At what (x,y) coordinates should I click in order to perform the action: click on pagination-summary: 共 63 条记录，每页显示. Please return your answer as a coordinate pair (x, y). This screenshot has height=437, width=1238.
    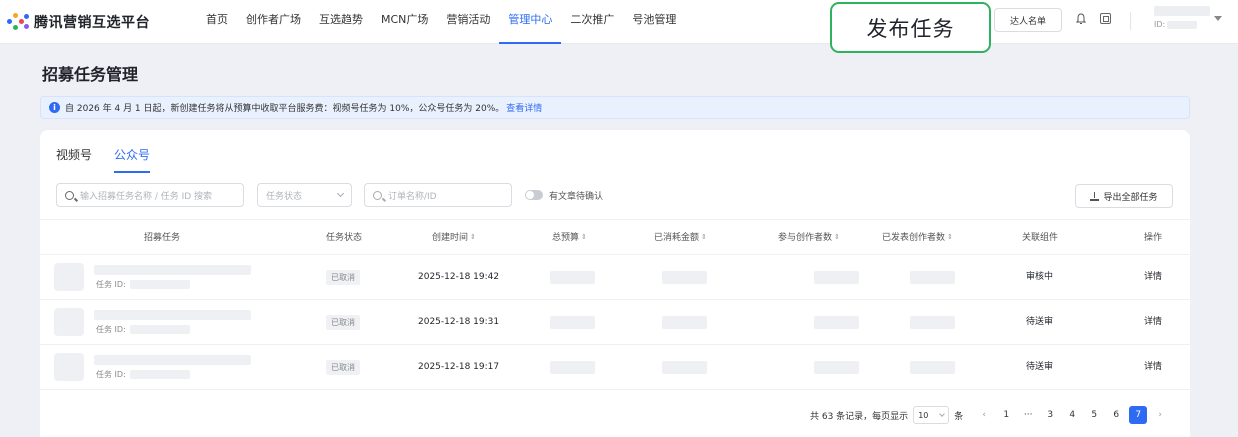
    Looking at the image, I should click on (859, 416).